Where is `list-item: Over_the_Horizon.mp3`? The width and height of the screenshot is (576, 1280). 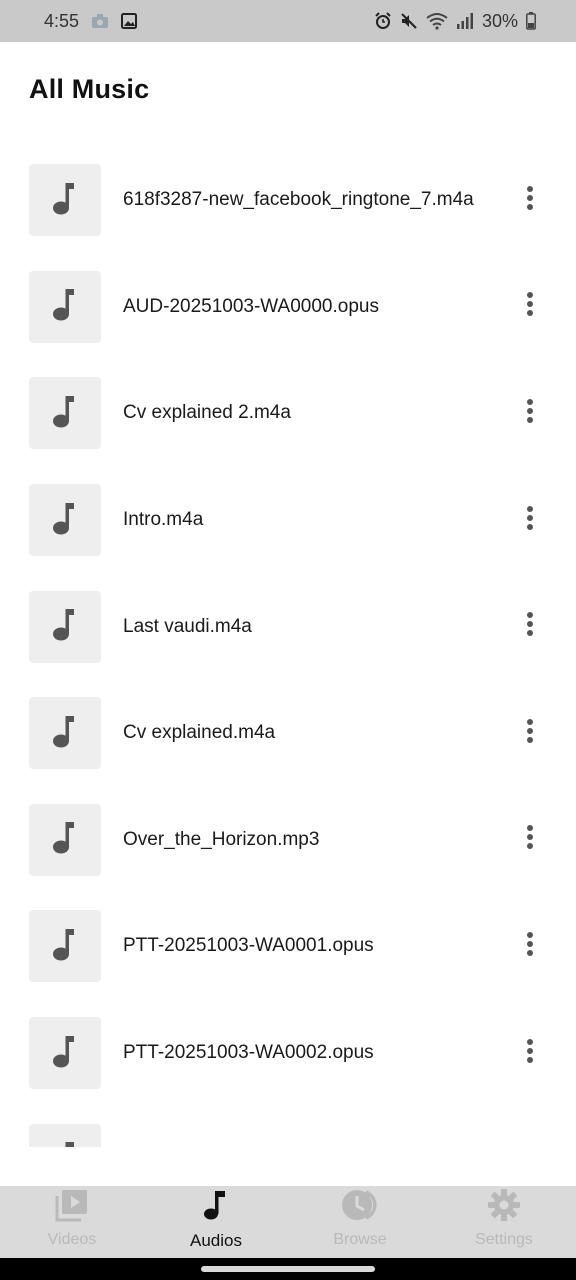 list-item: Over_the_Horizon.mp3 is located at coordinates (288, 840).